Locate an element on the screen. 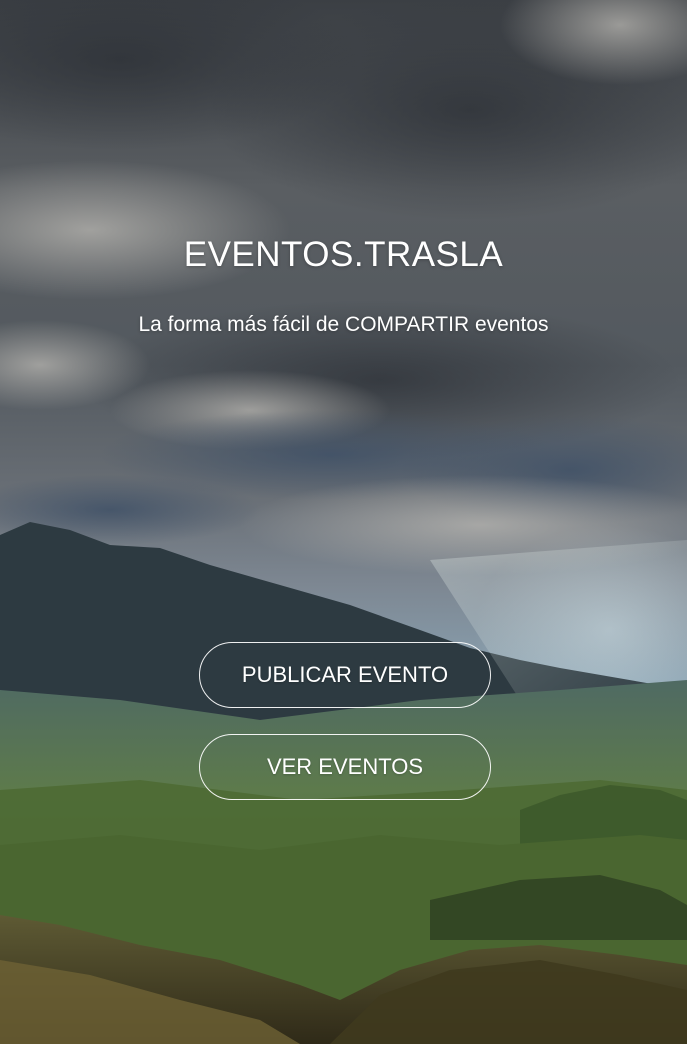 The width and height of the screenshot is (687, 1044). site-tagline: La forma más fácil de COMPARTIR eventos is located at coordinates (343, 324).